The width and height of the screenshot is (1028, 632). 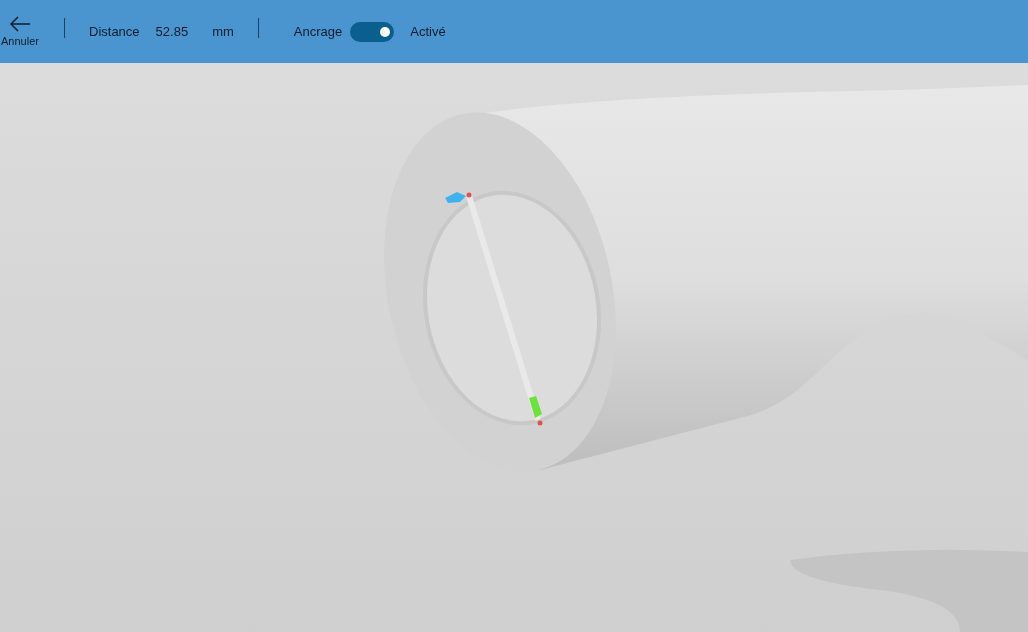 I want to click on cancel-button: Annuler, so click(x=20, y=31).